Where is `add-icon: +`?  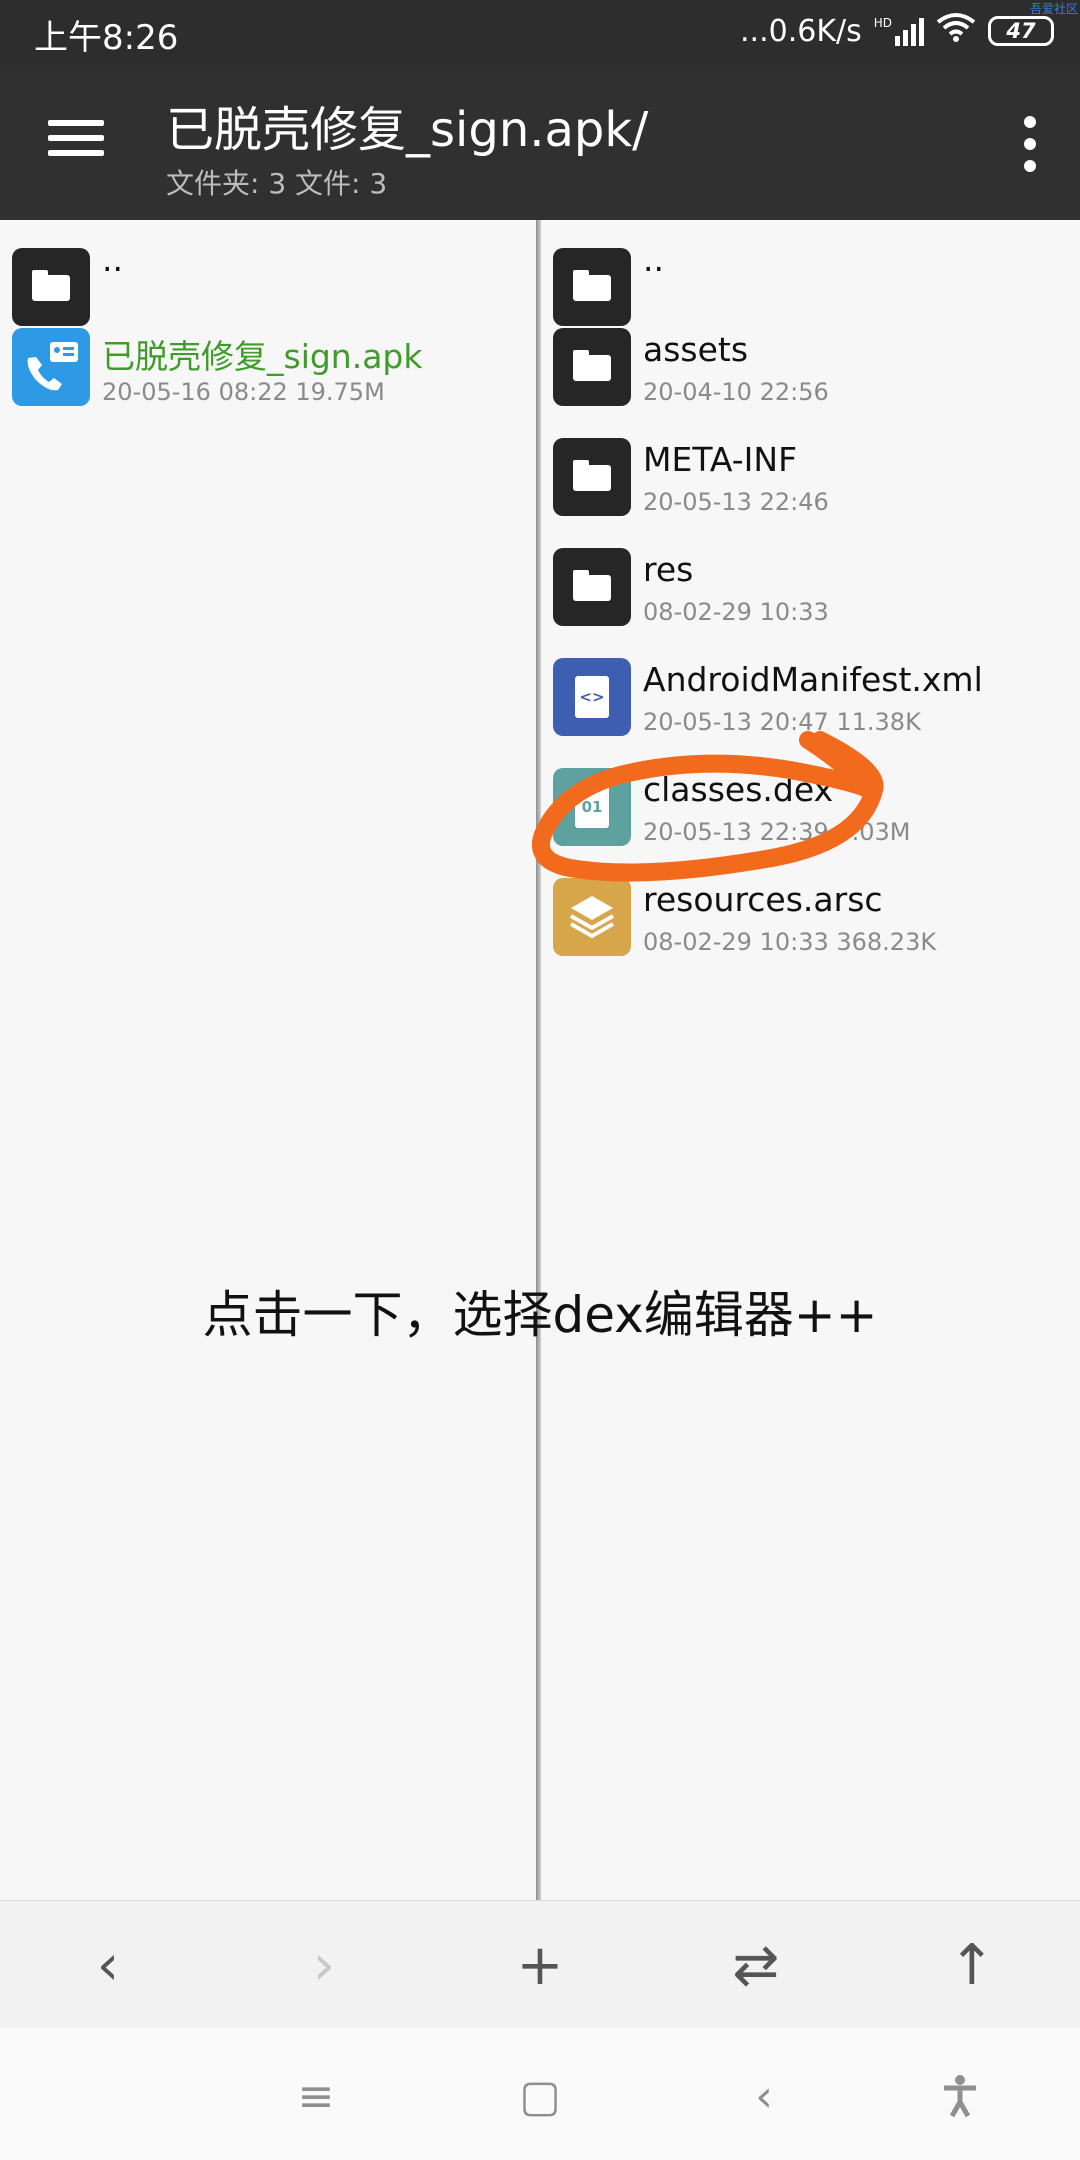
add-icon: + is located at coordinates (540, 1965).